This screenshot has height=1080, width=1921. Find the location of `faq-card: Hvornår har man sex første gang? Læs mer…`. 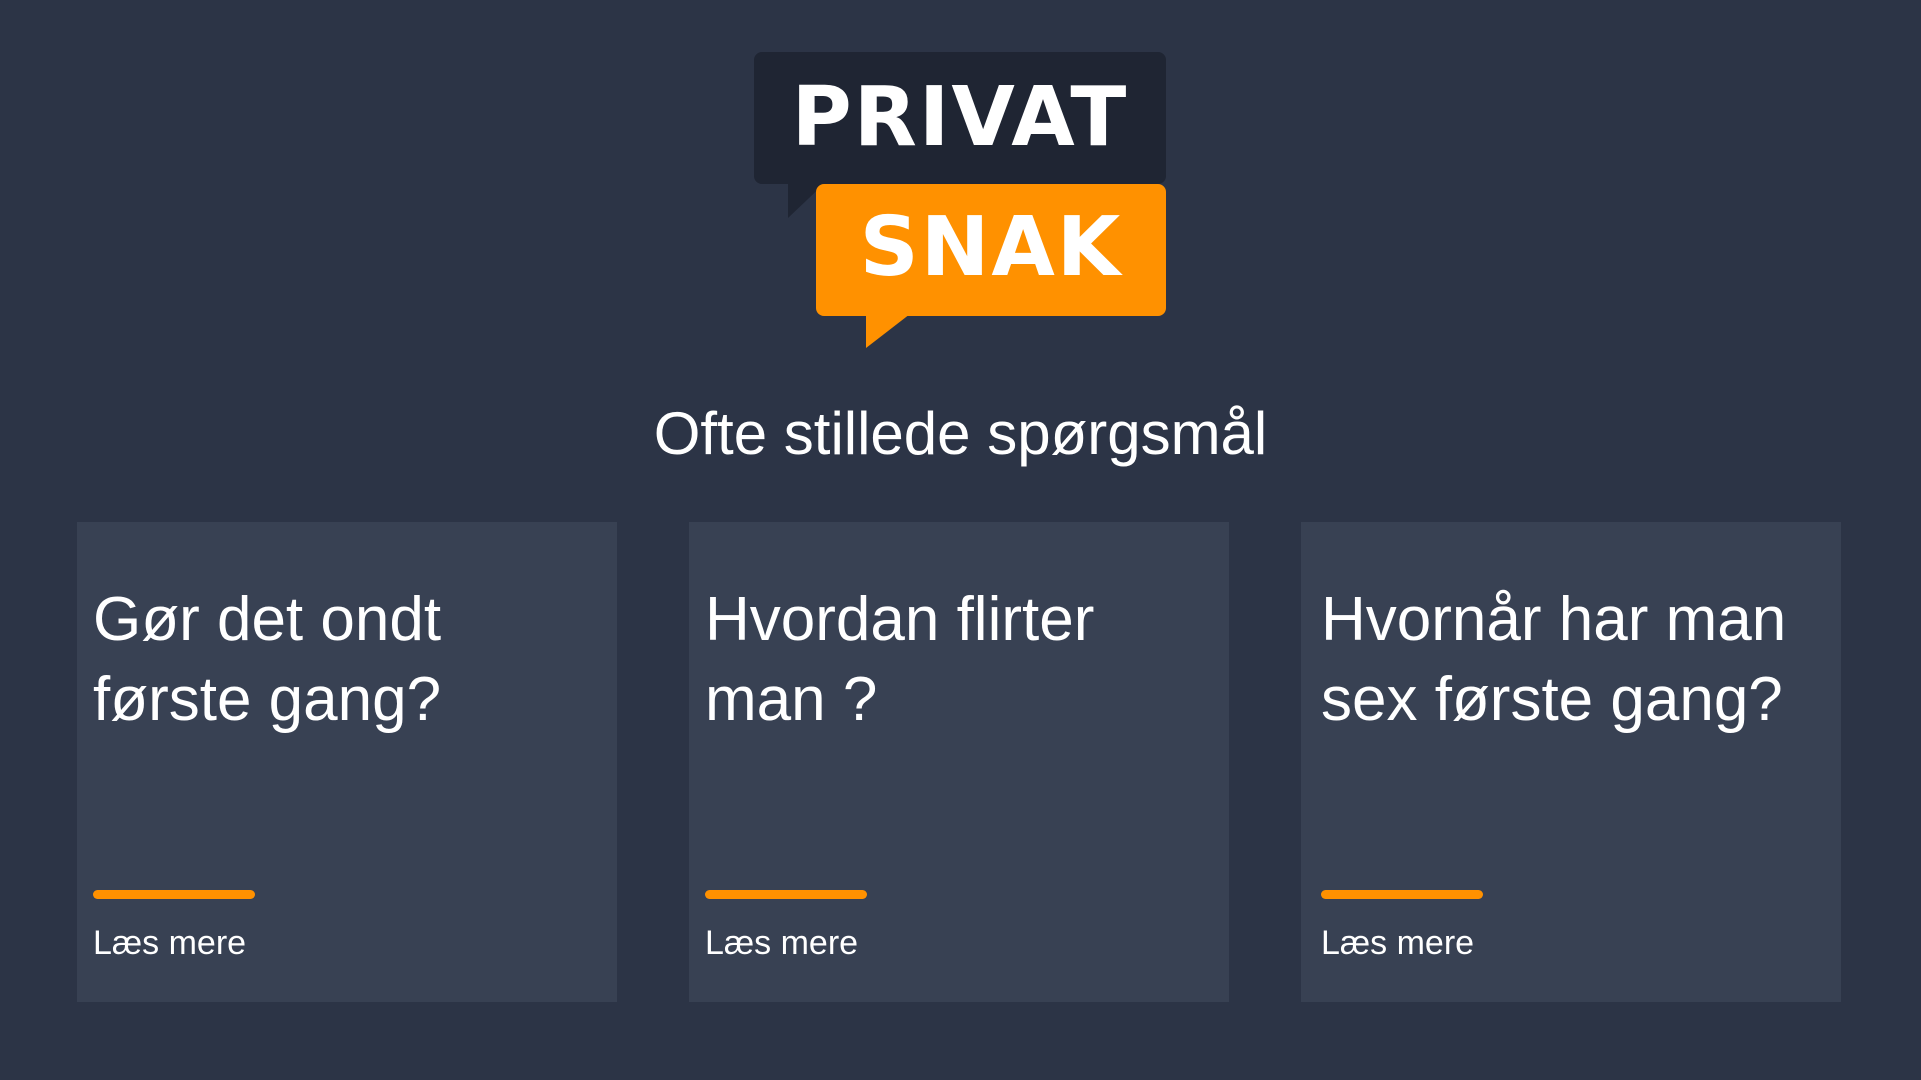

faq-card: Hvornår har man sex første gang? Læs mer… is located at coordinates (1571, 762).